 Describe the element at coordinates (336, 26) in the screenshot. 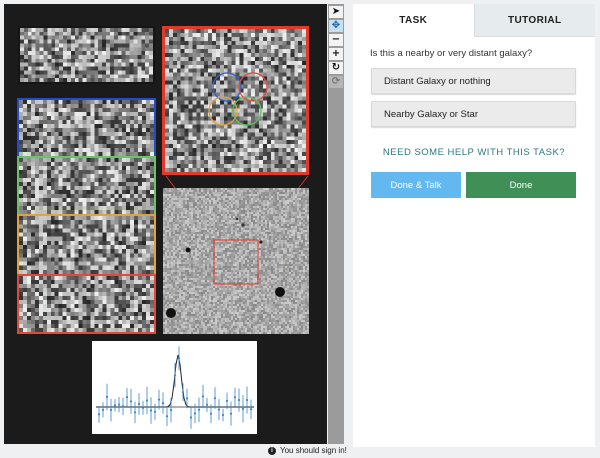

I see `move-icon: ✥` at that location.